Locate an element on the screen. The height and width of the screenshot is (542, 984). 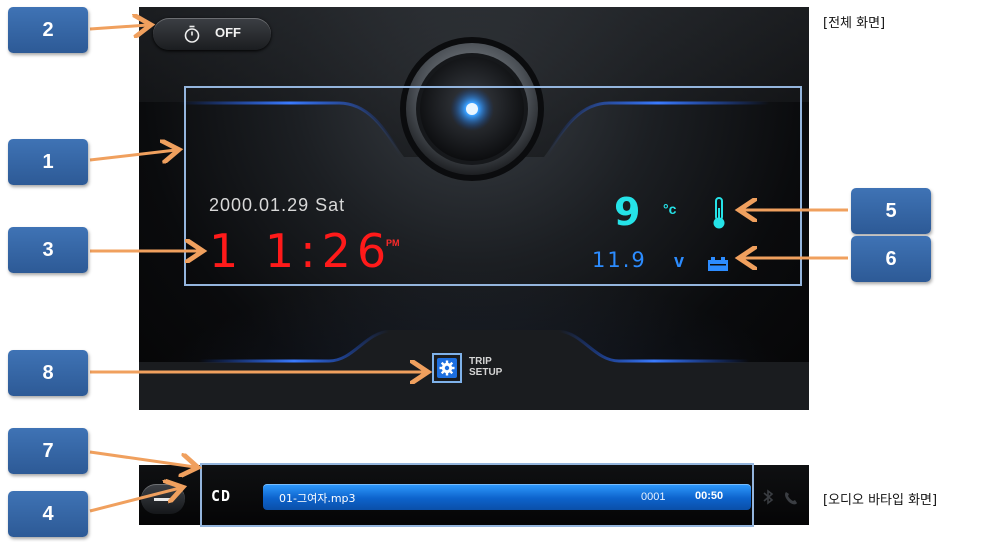
gear-icon is located at coordinates (447, 368).